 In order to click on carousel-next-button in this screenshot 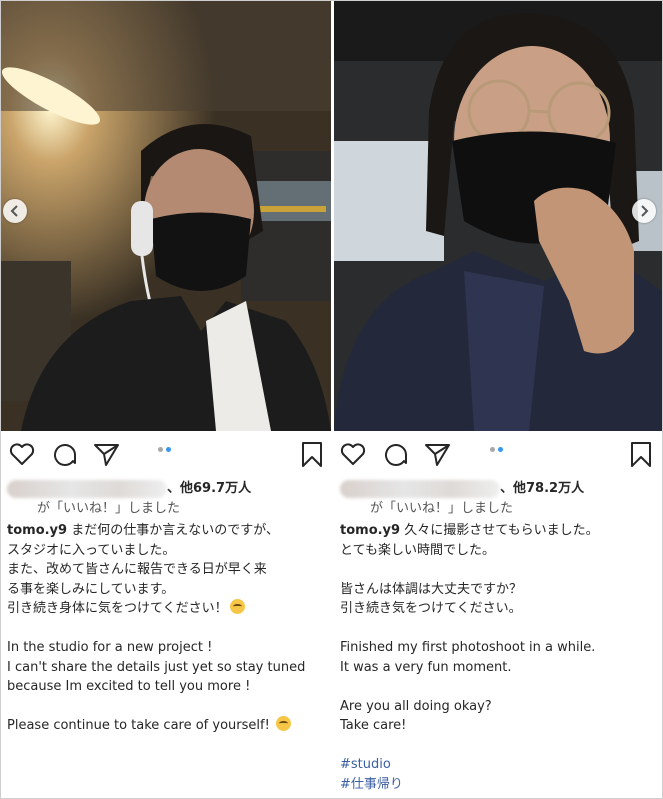, I will do `click(644, 211)`.